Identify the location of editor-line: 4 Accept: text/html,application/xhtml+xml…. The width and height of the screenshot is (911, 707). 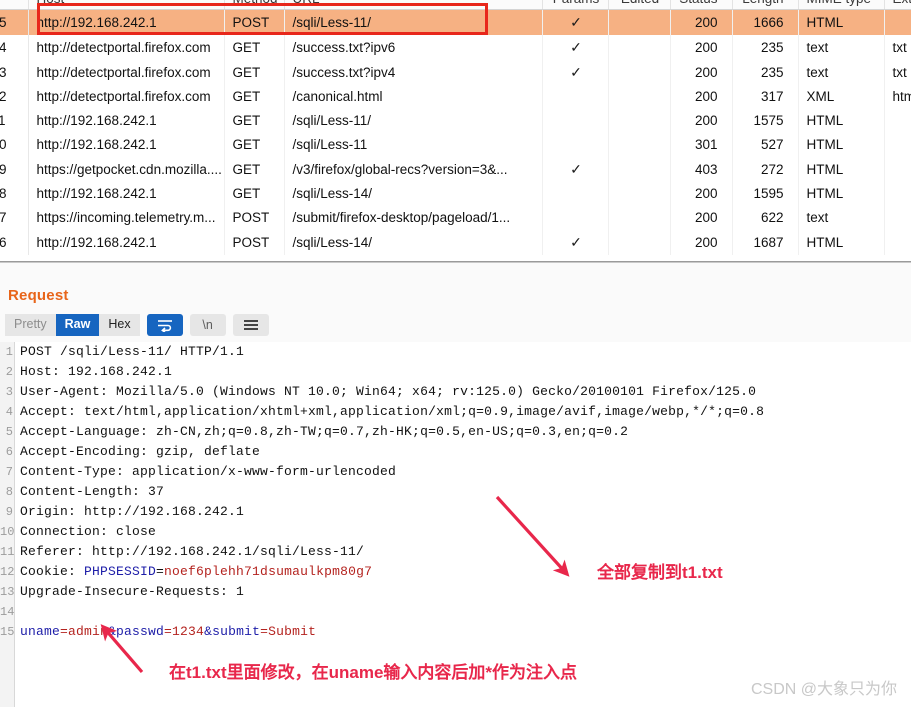
(455, 412).